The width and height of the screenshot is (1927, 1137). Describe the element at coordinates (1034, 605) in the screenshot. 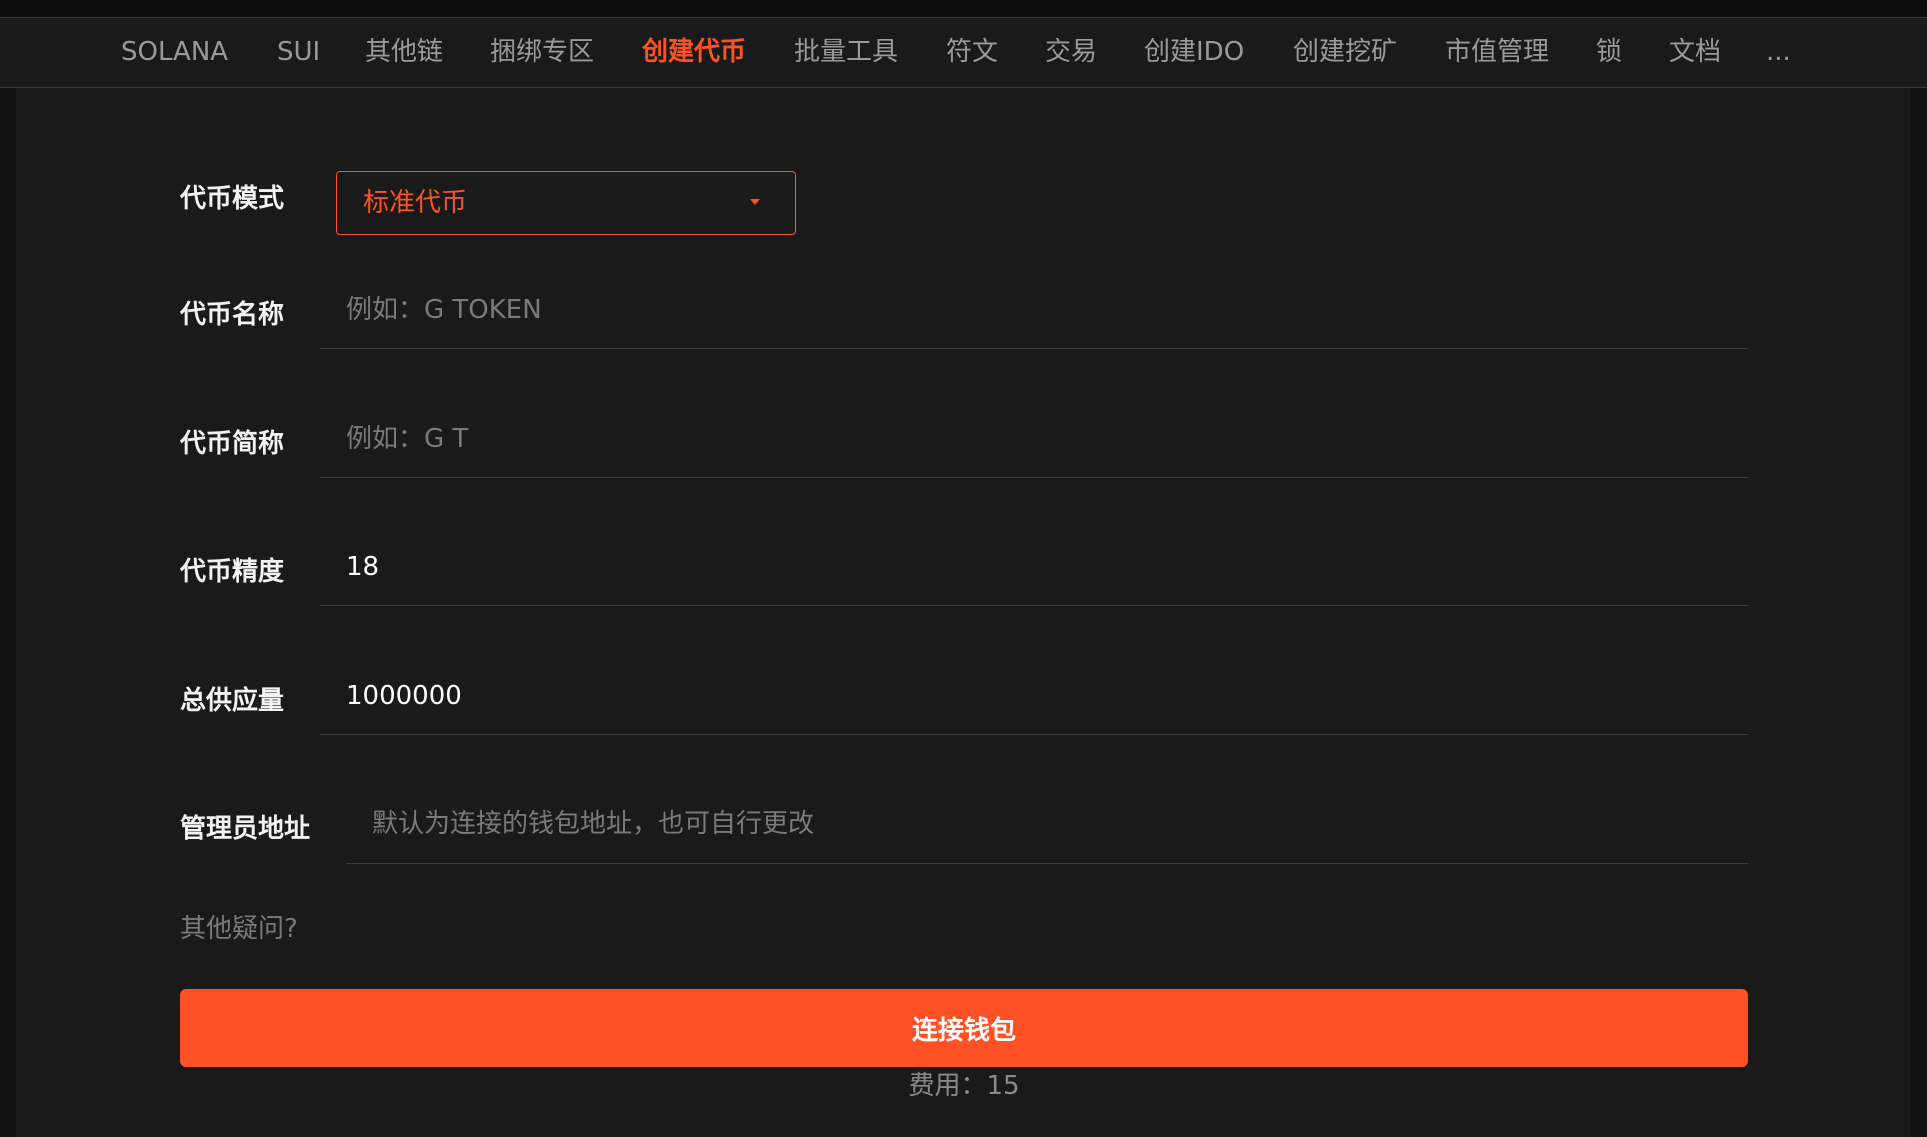

I see `token-decimals-underline` at that location.